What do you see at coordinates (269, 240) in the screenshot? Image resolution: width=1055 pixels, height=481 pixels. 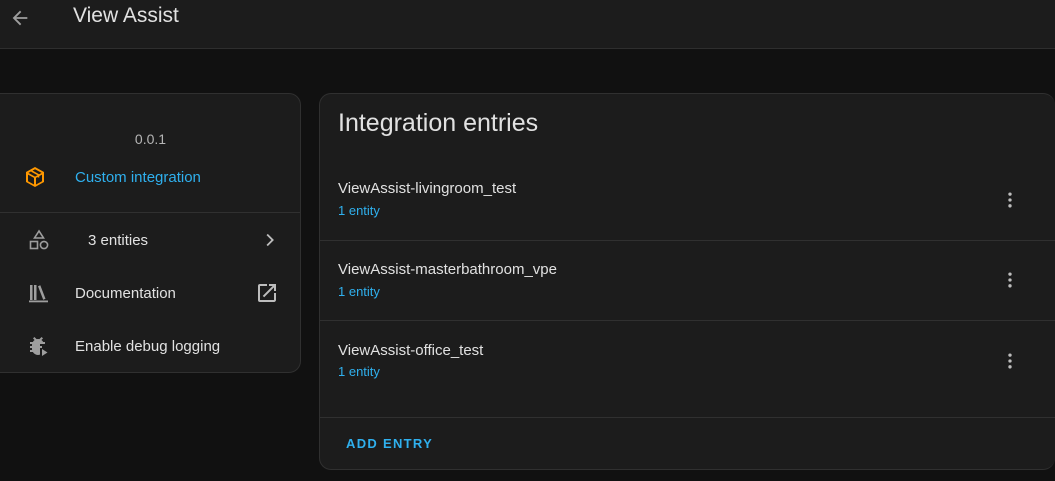 I see `chevron-right-icon` at bounding box center [269, 240].